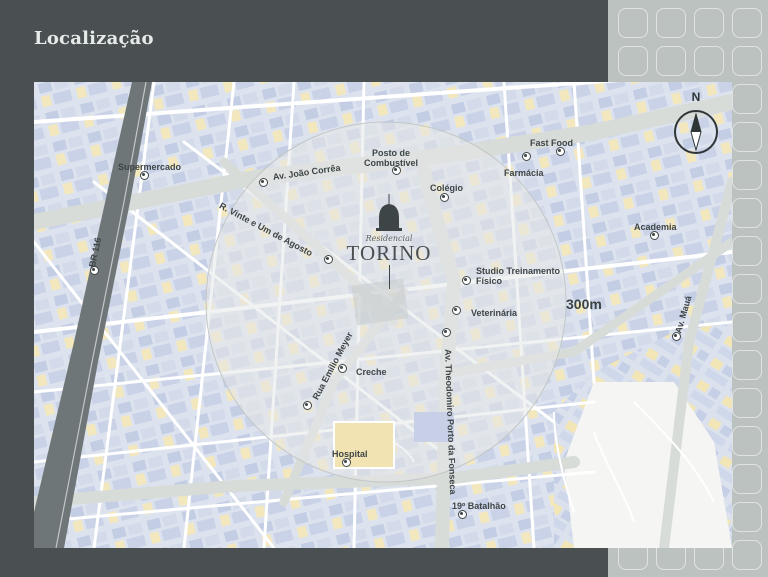  Describe the element at coordinates (307, 172) in the screenshot. I see `street-label-joao-correa: Av. João Corrêa` at that location.